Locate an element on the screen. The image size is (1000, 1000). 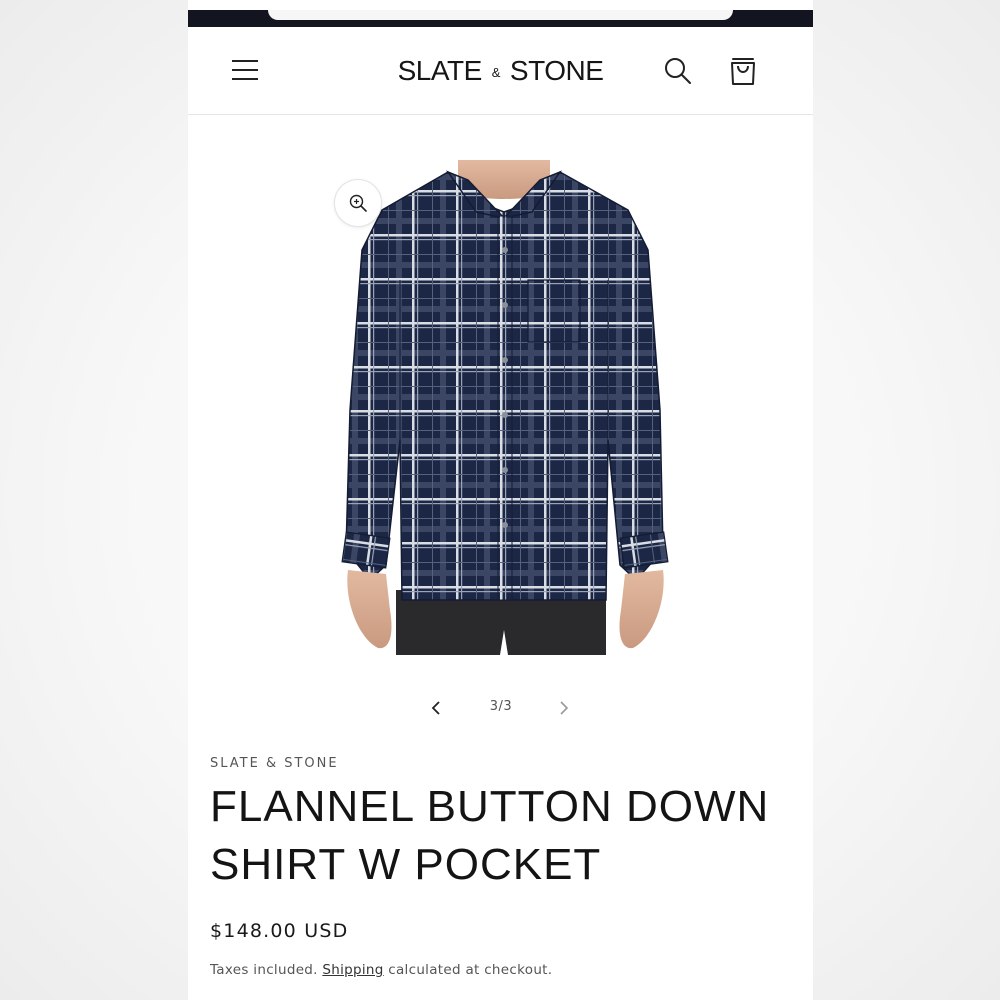
product-vendor: SLATE & STONE is located at coordinates (274, 763).